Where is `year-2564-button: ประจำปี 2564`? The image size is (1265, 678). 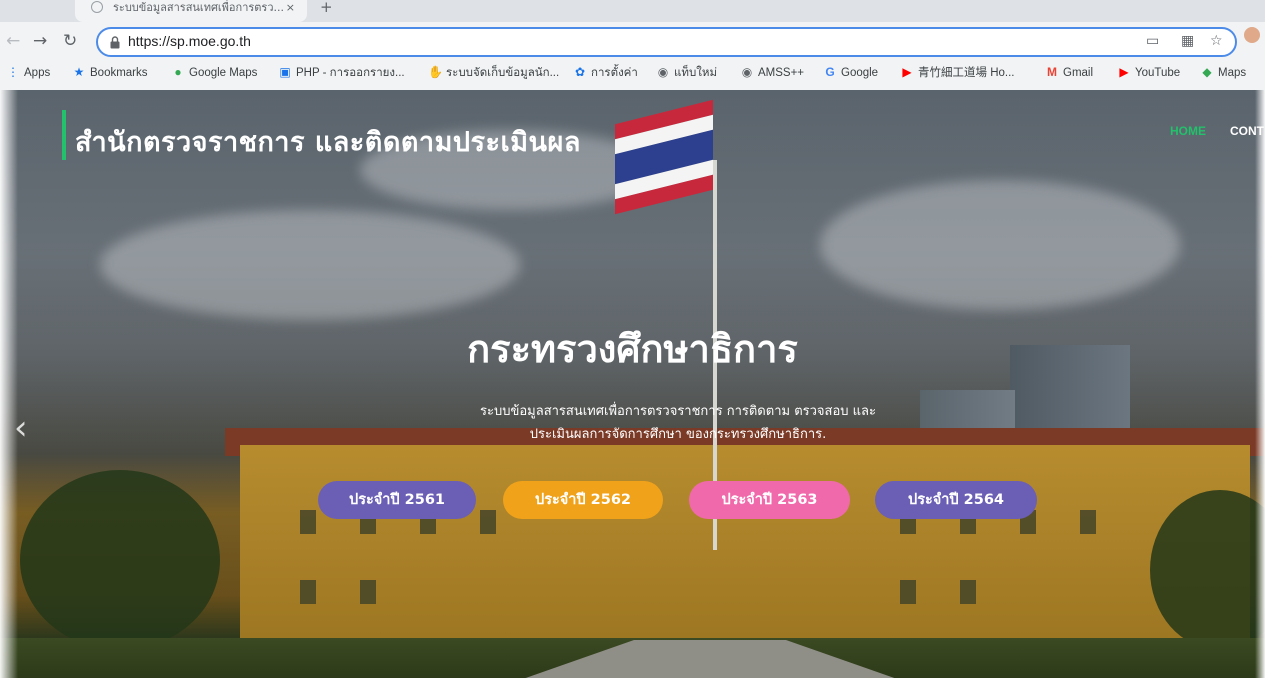
year-2564-button: ประจำปี 2564 is located at coordinates (956, 500).